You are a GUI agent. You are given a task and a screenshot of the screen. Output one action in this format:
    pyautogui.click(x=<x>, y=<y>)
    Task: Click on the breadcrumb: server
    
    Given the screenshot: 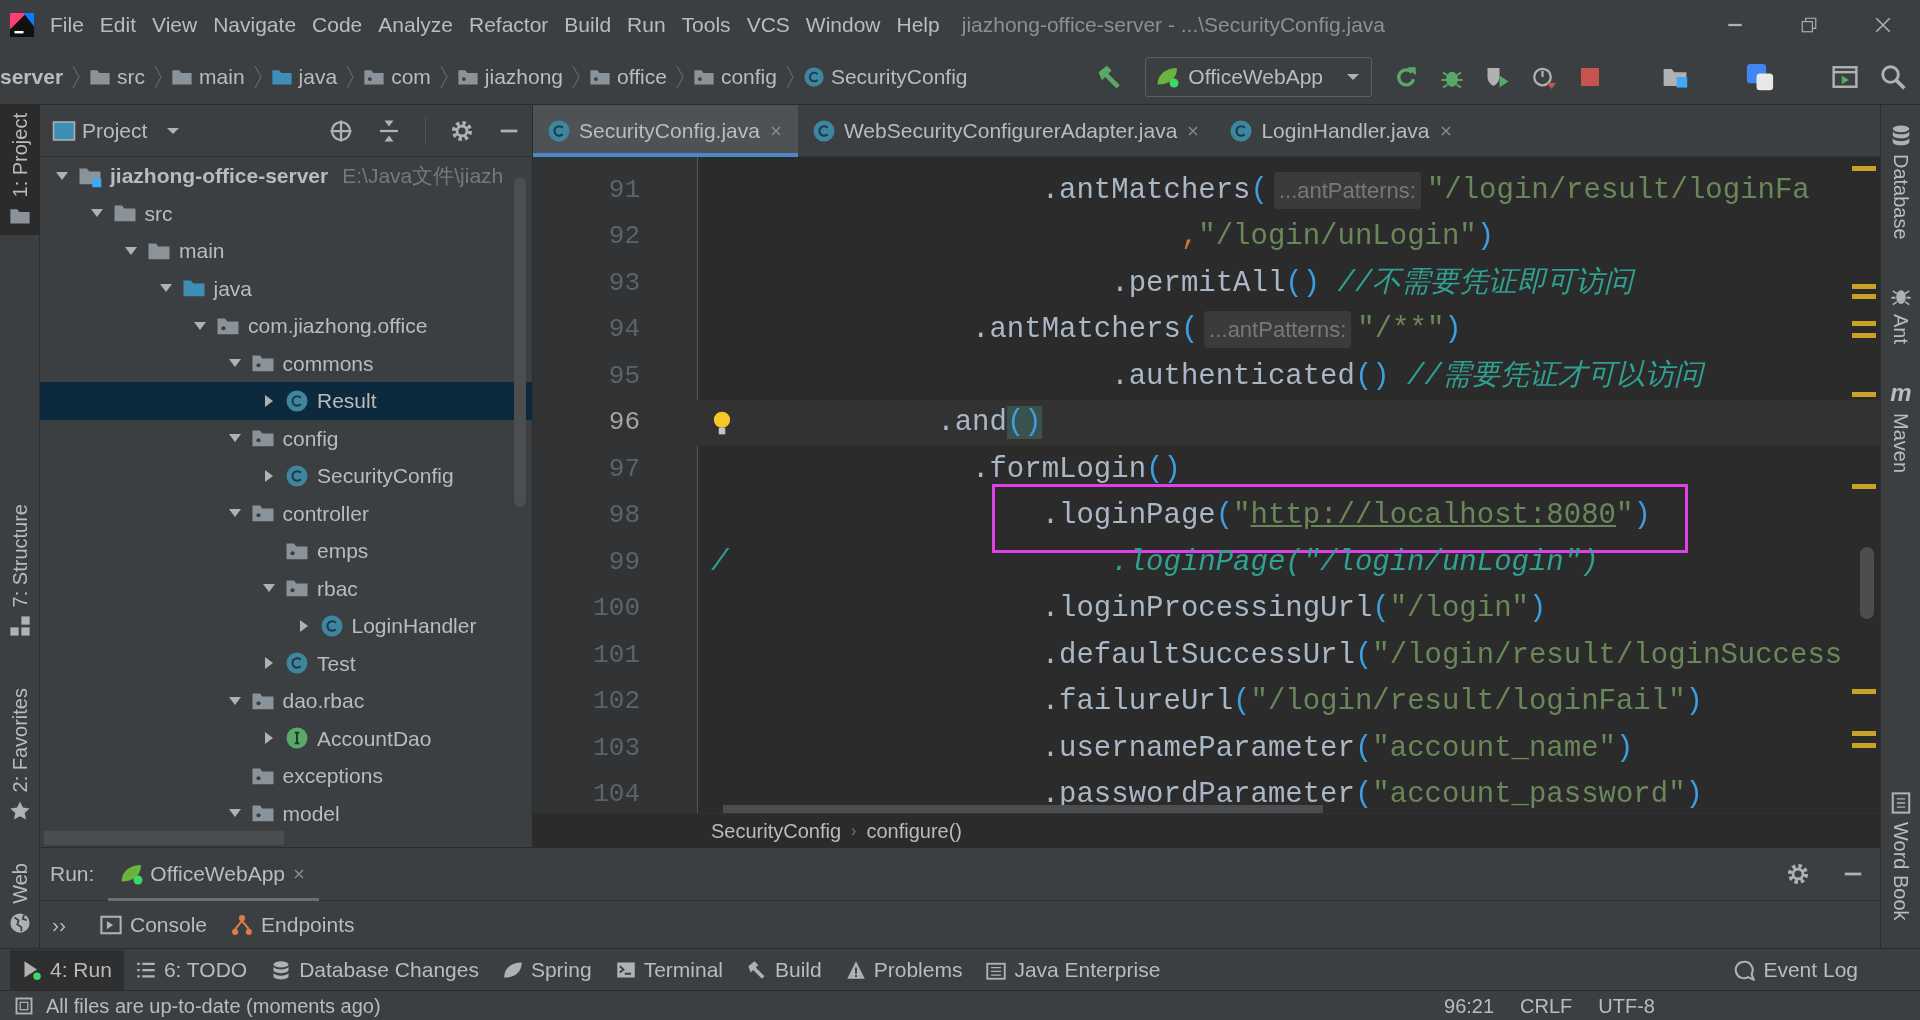 What is the action you would take?
    pyautogui.click(x=32, y=76)
    